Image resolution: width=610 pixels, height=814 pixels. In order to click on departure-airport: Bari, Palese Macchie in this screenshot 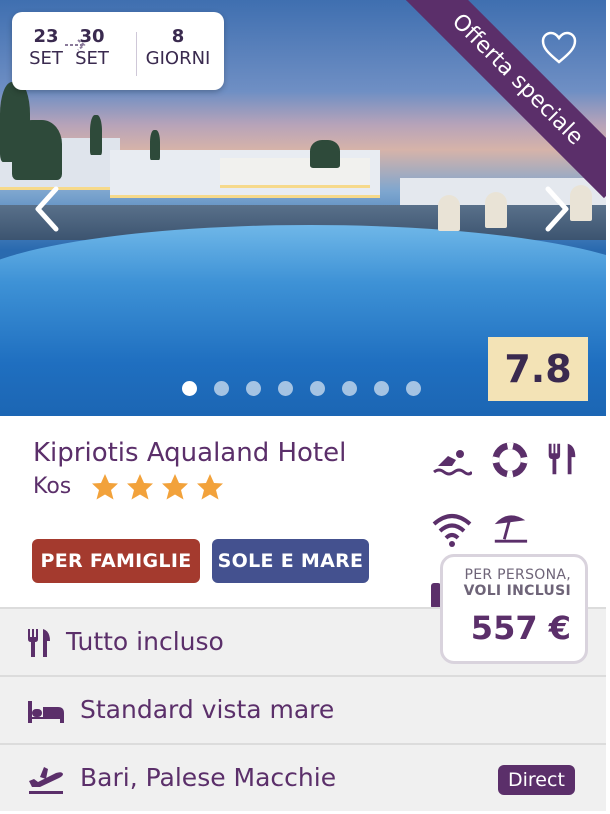, I will do `click(208, 777)`.